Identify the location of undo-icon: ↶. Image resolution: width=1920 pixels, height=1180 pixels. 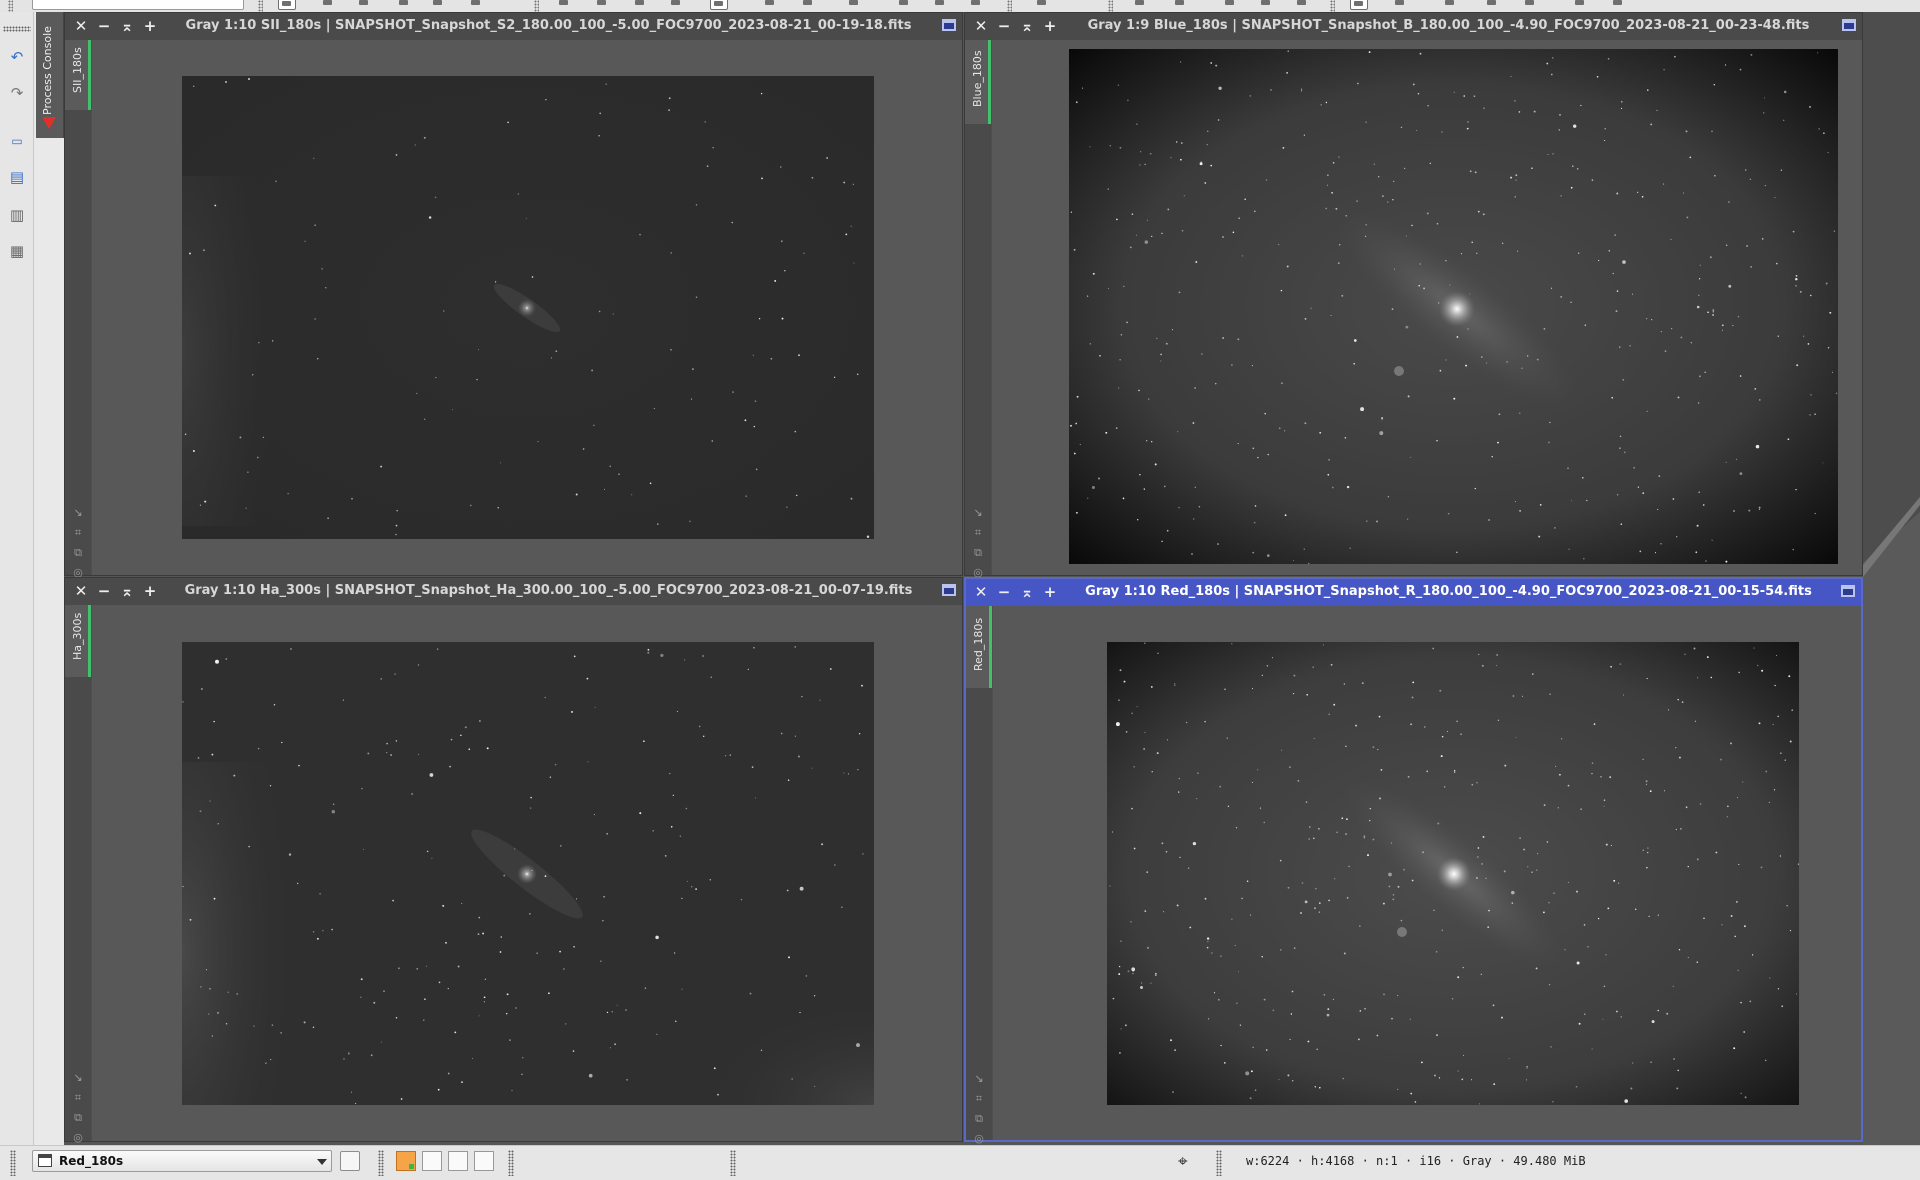
(17, 57).